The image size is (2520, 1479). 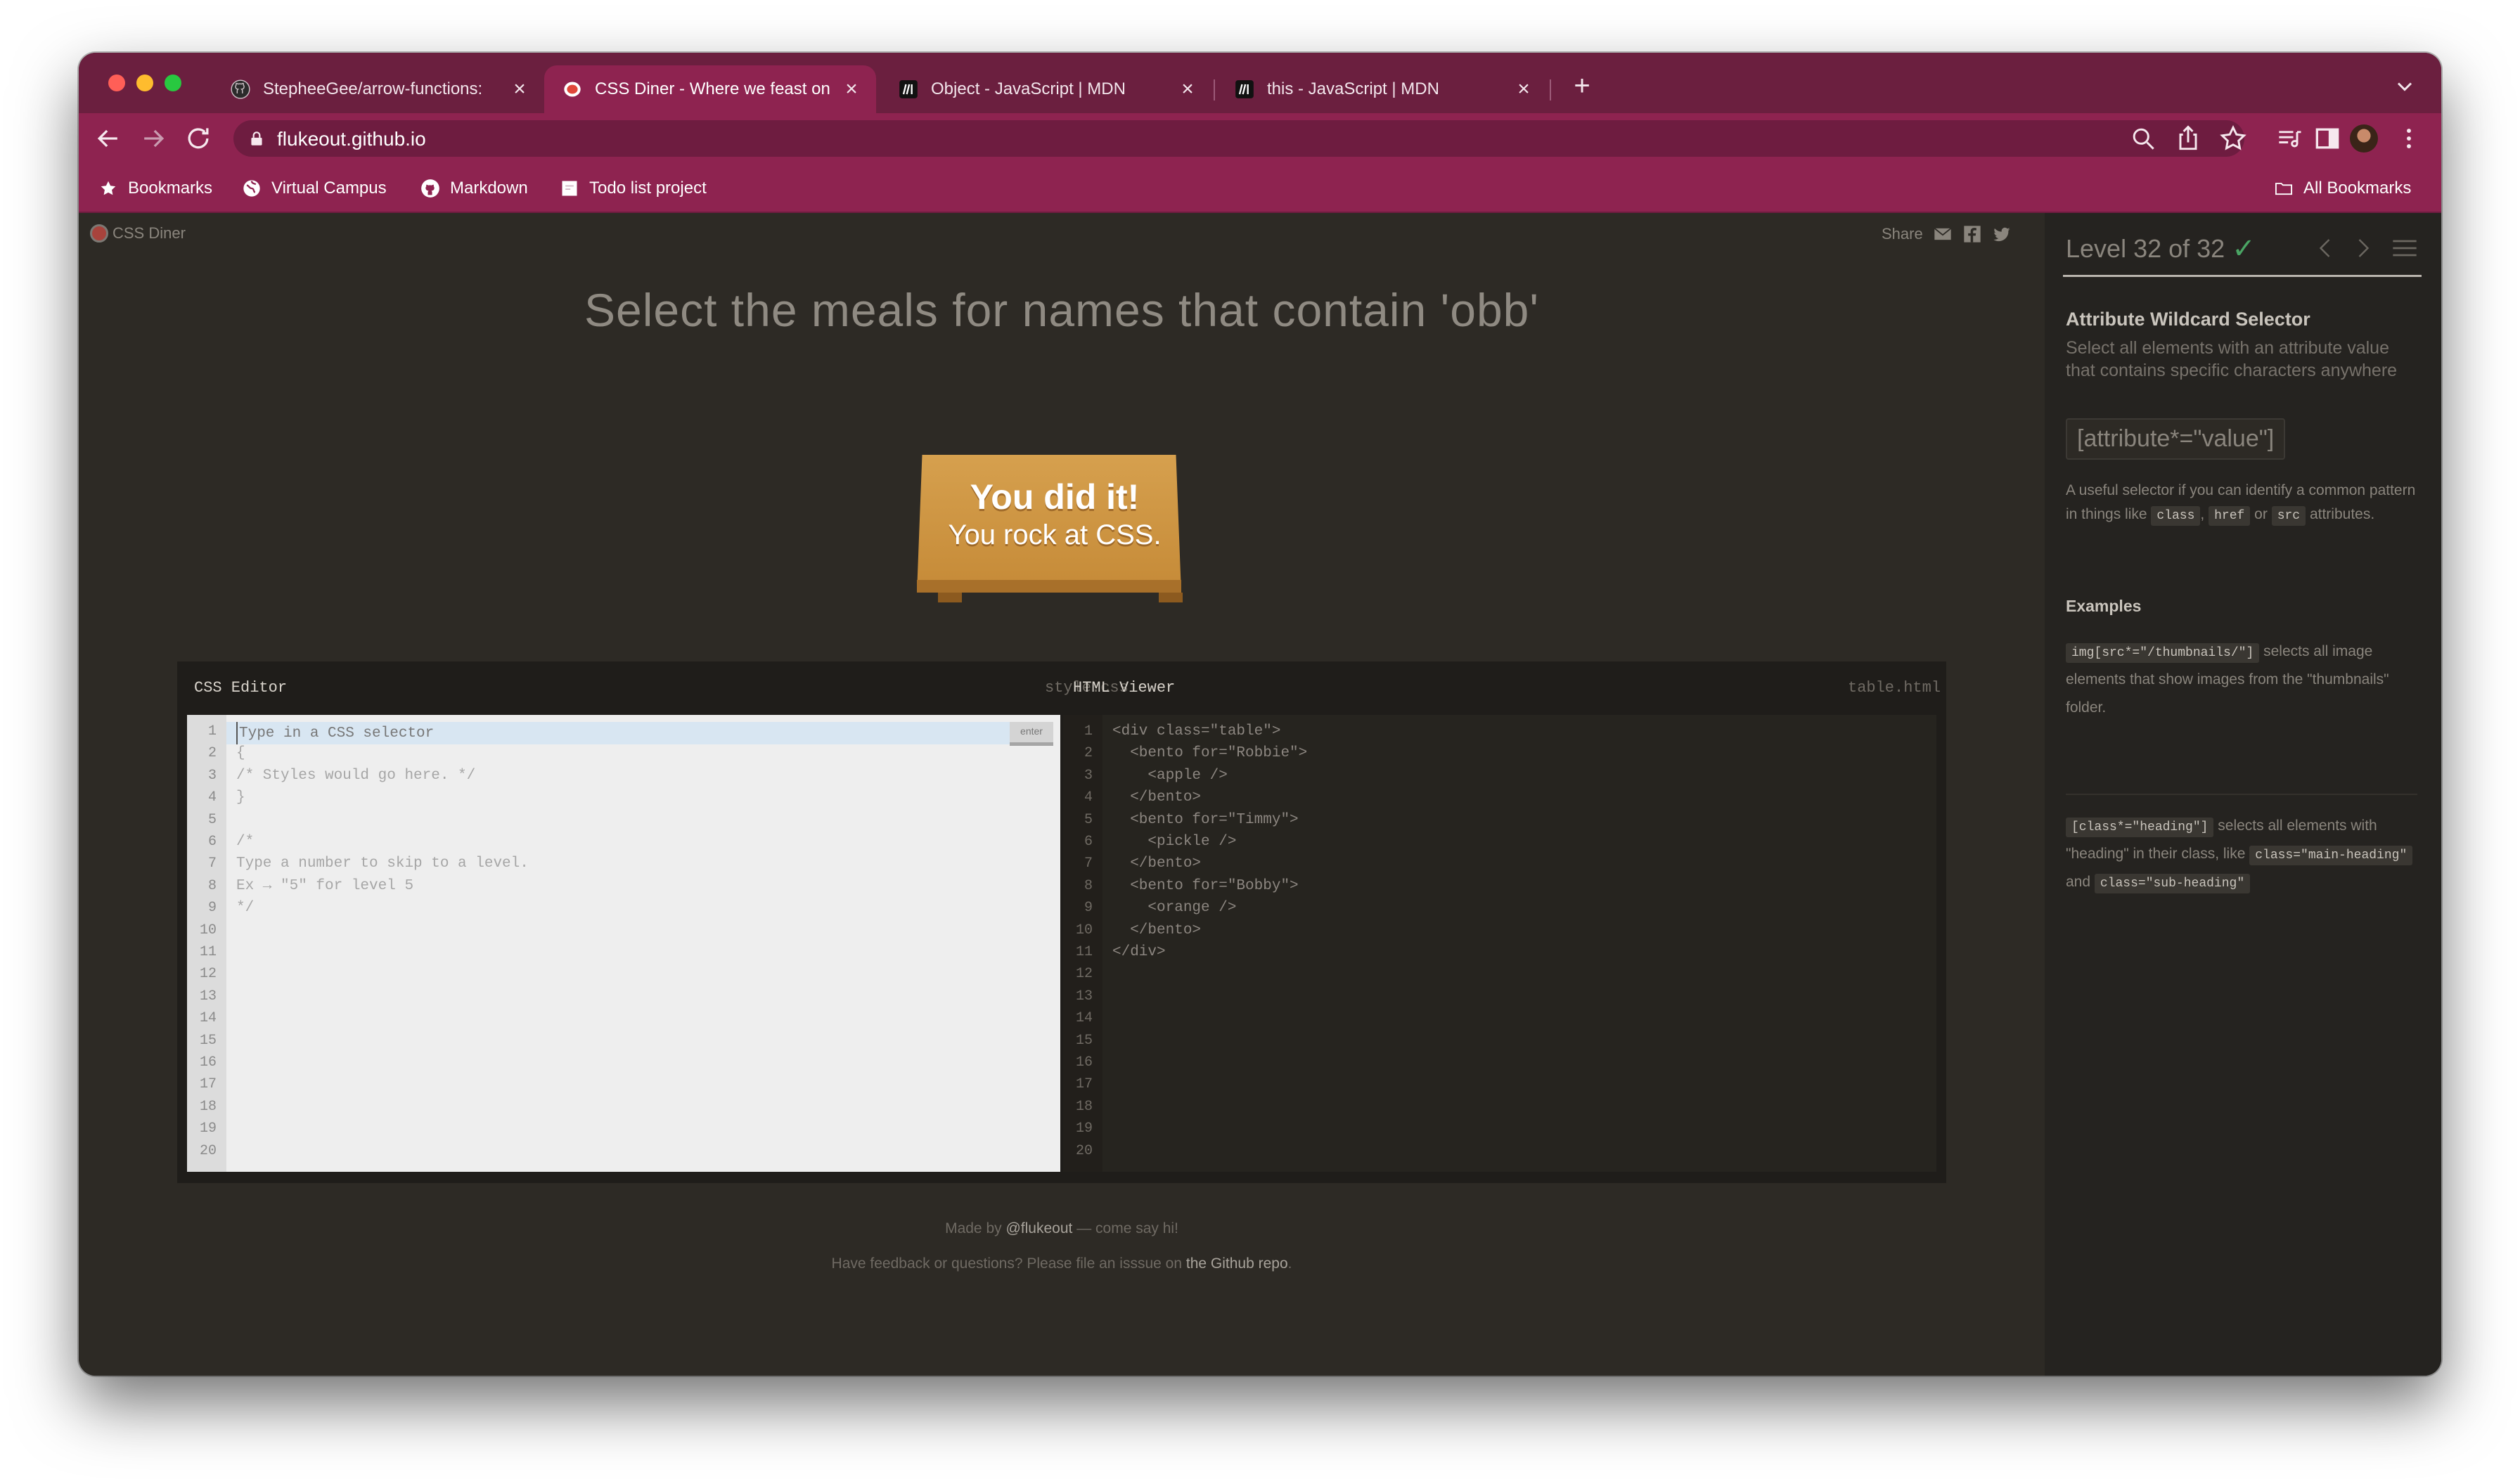 I want to click on say-hi-text: — come say hi!, so click(x=1127, y=1228).